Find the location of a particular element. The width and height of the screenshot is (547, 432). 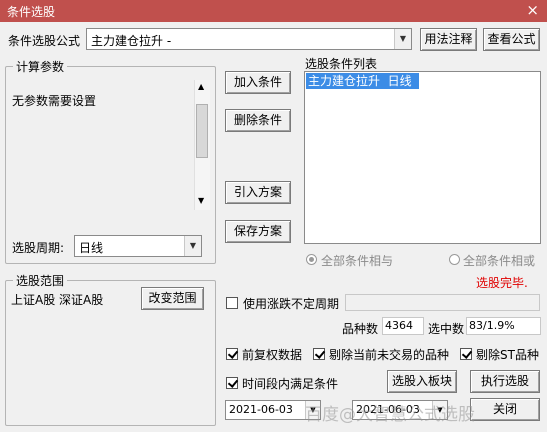

range-group-label: 选股范围 is located at coordinates (40, 280).